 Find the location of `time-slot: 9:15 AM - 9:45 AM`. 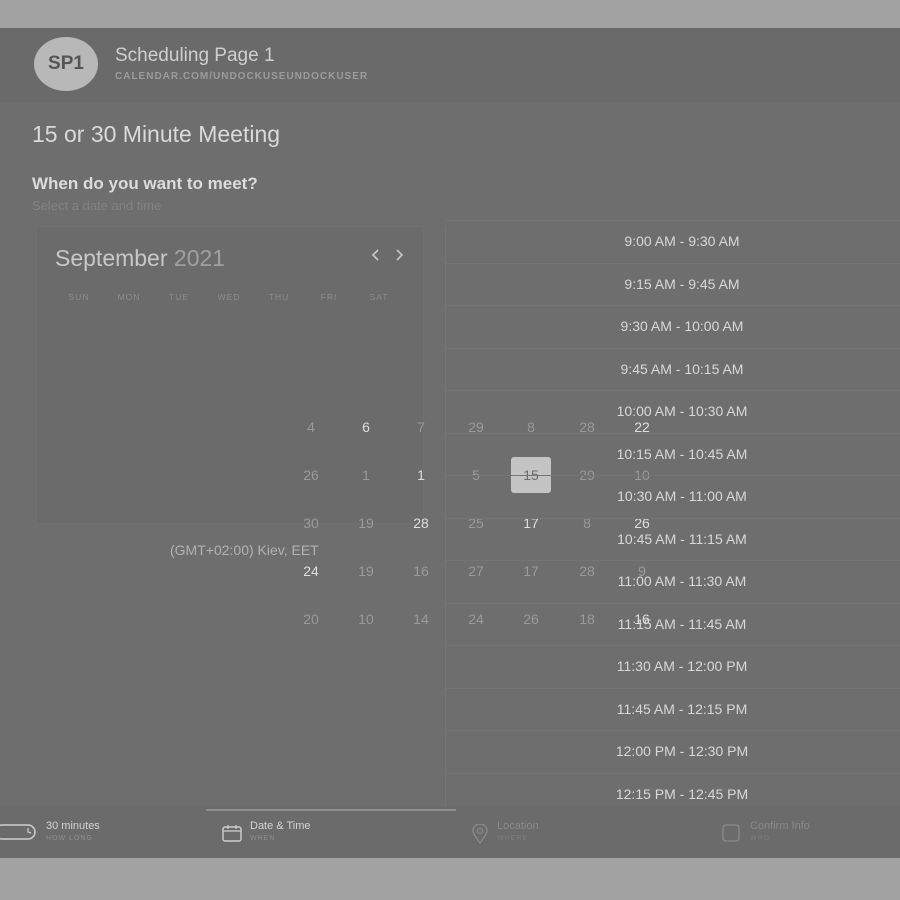

time-slot: 9:15 AM - 9:45 AM is located at coordinates (673, 284).